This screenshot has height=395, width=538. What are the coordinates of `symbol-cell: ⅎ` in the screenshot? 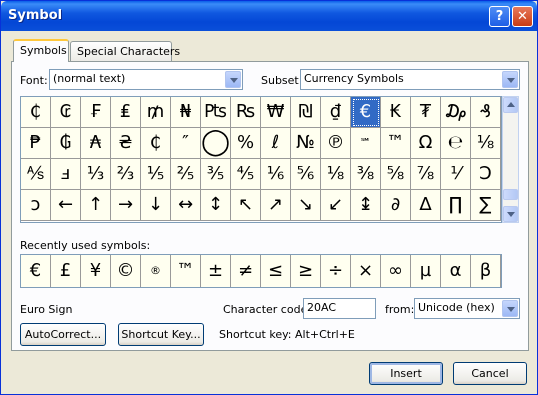 It's located at (66, 174).